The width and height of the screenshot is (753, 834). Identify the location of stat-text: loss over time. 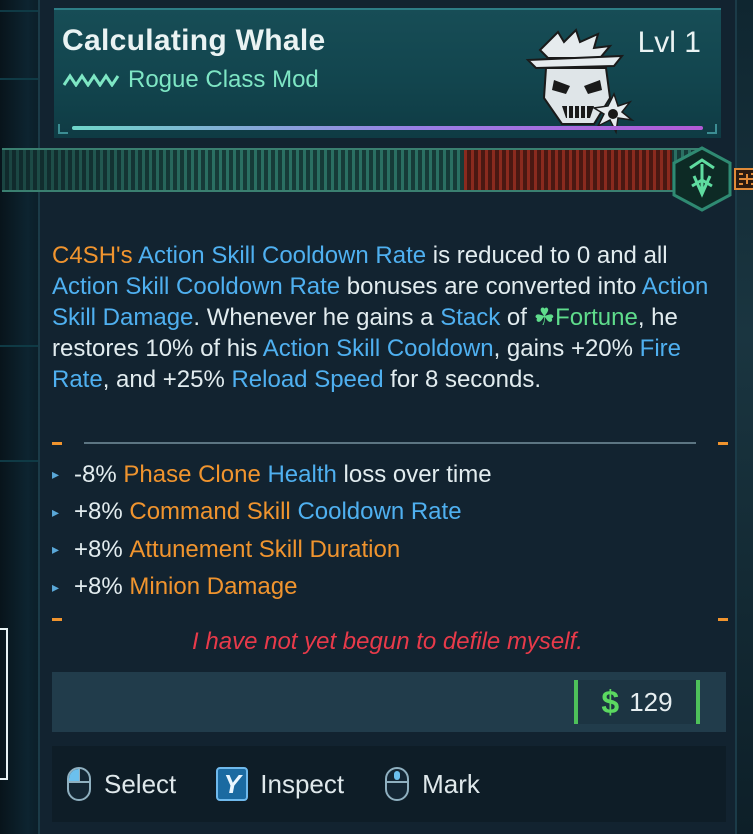
(417, 474).